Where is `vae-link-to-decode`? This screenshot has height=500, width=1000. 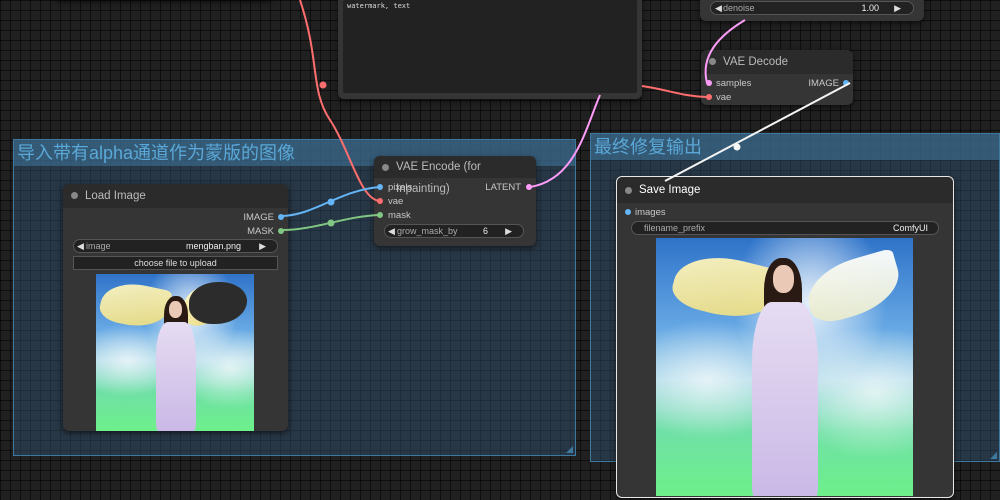 vae-link-to-decode is located at coordinates (674, 91).